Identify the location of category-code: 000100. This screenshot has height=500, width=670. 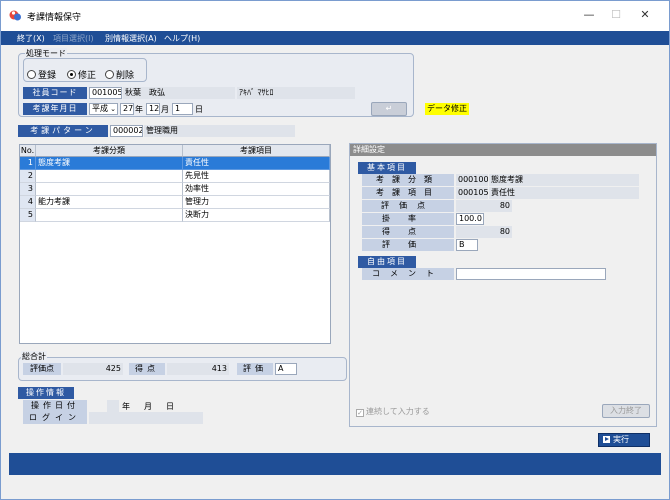
(472, 180).